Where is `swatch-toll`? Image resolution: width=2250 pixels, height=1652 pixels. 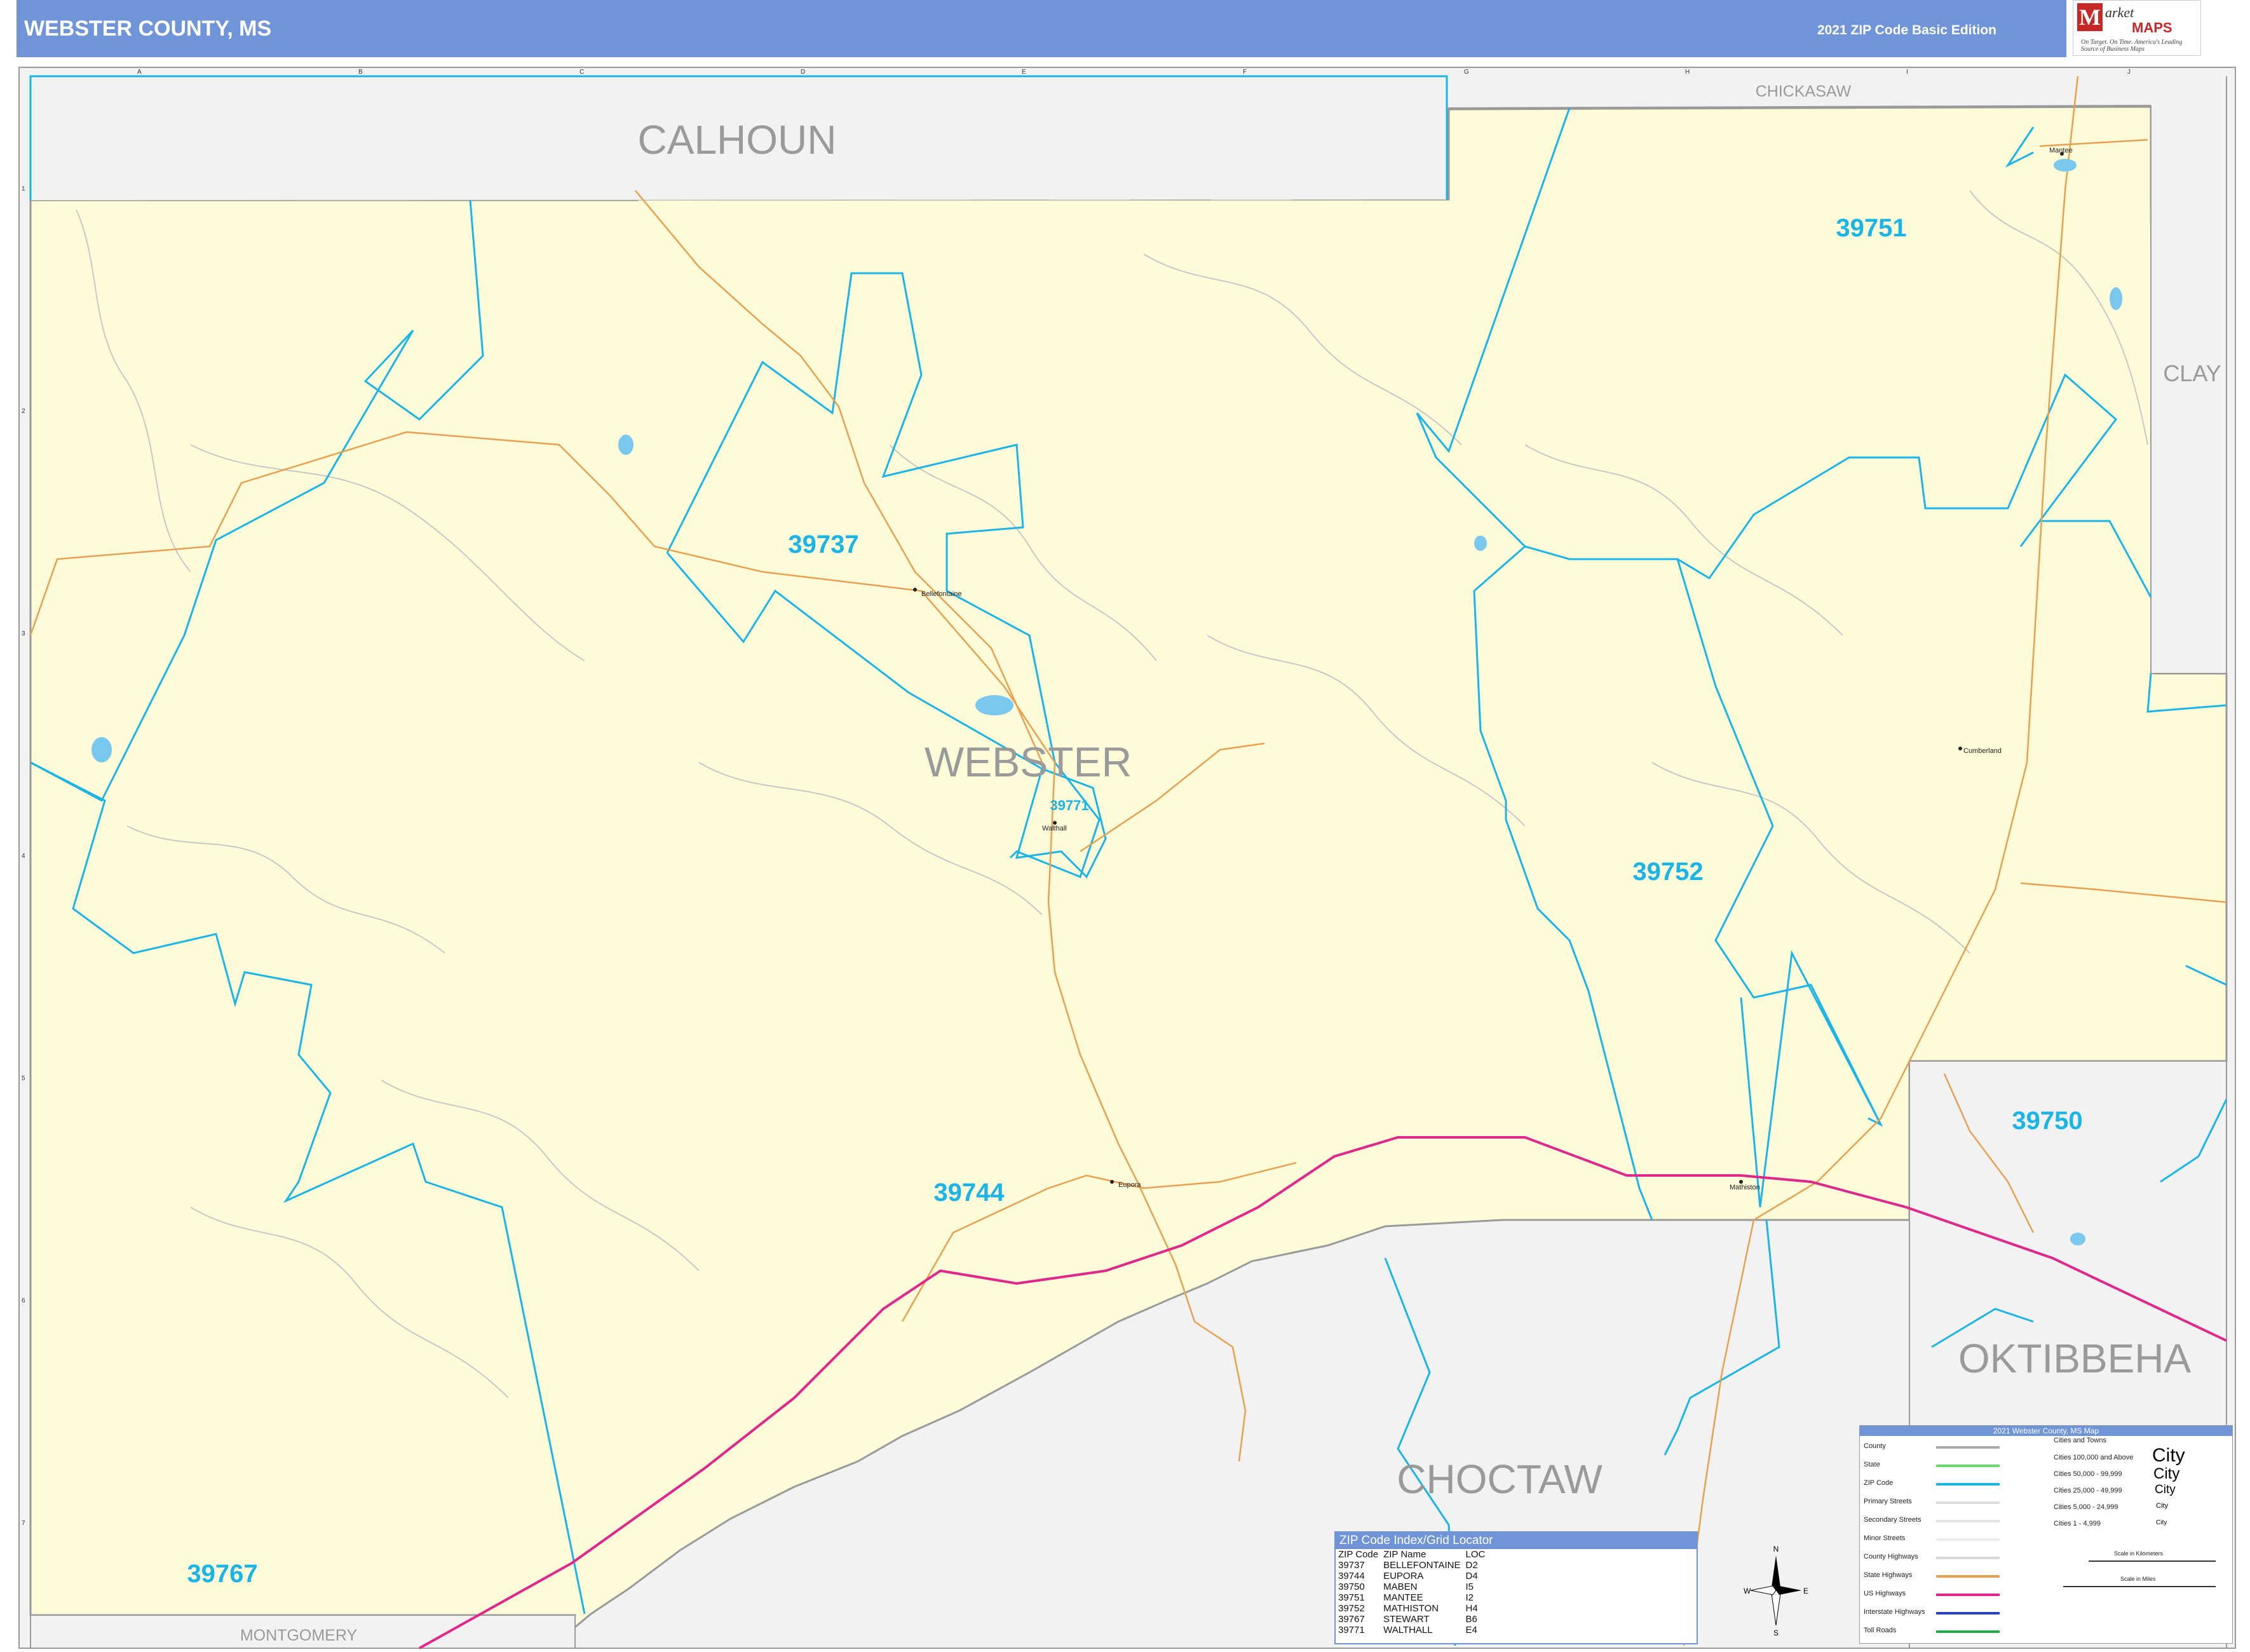
swatch-toll is located at coordinates (1968, 1632).